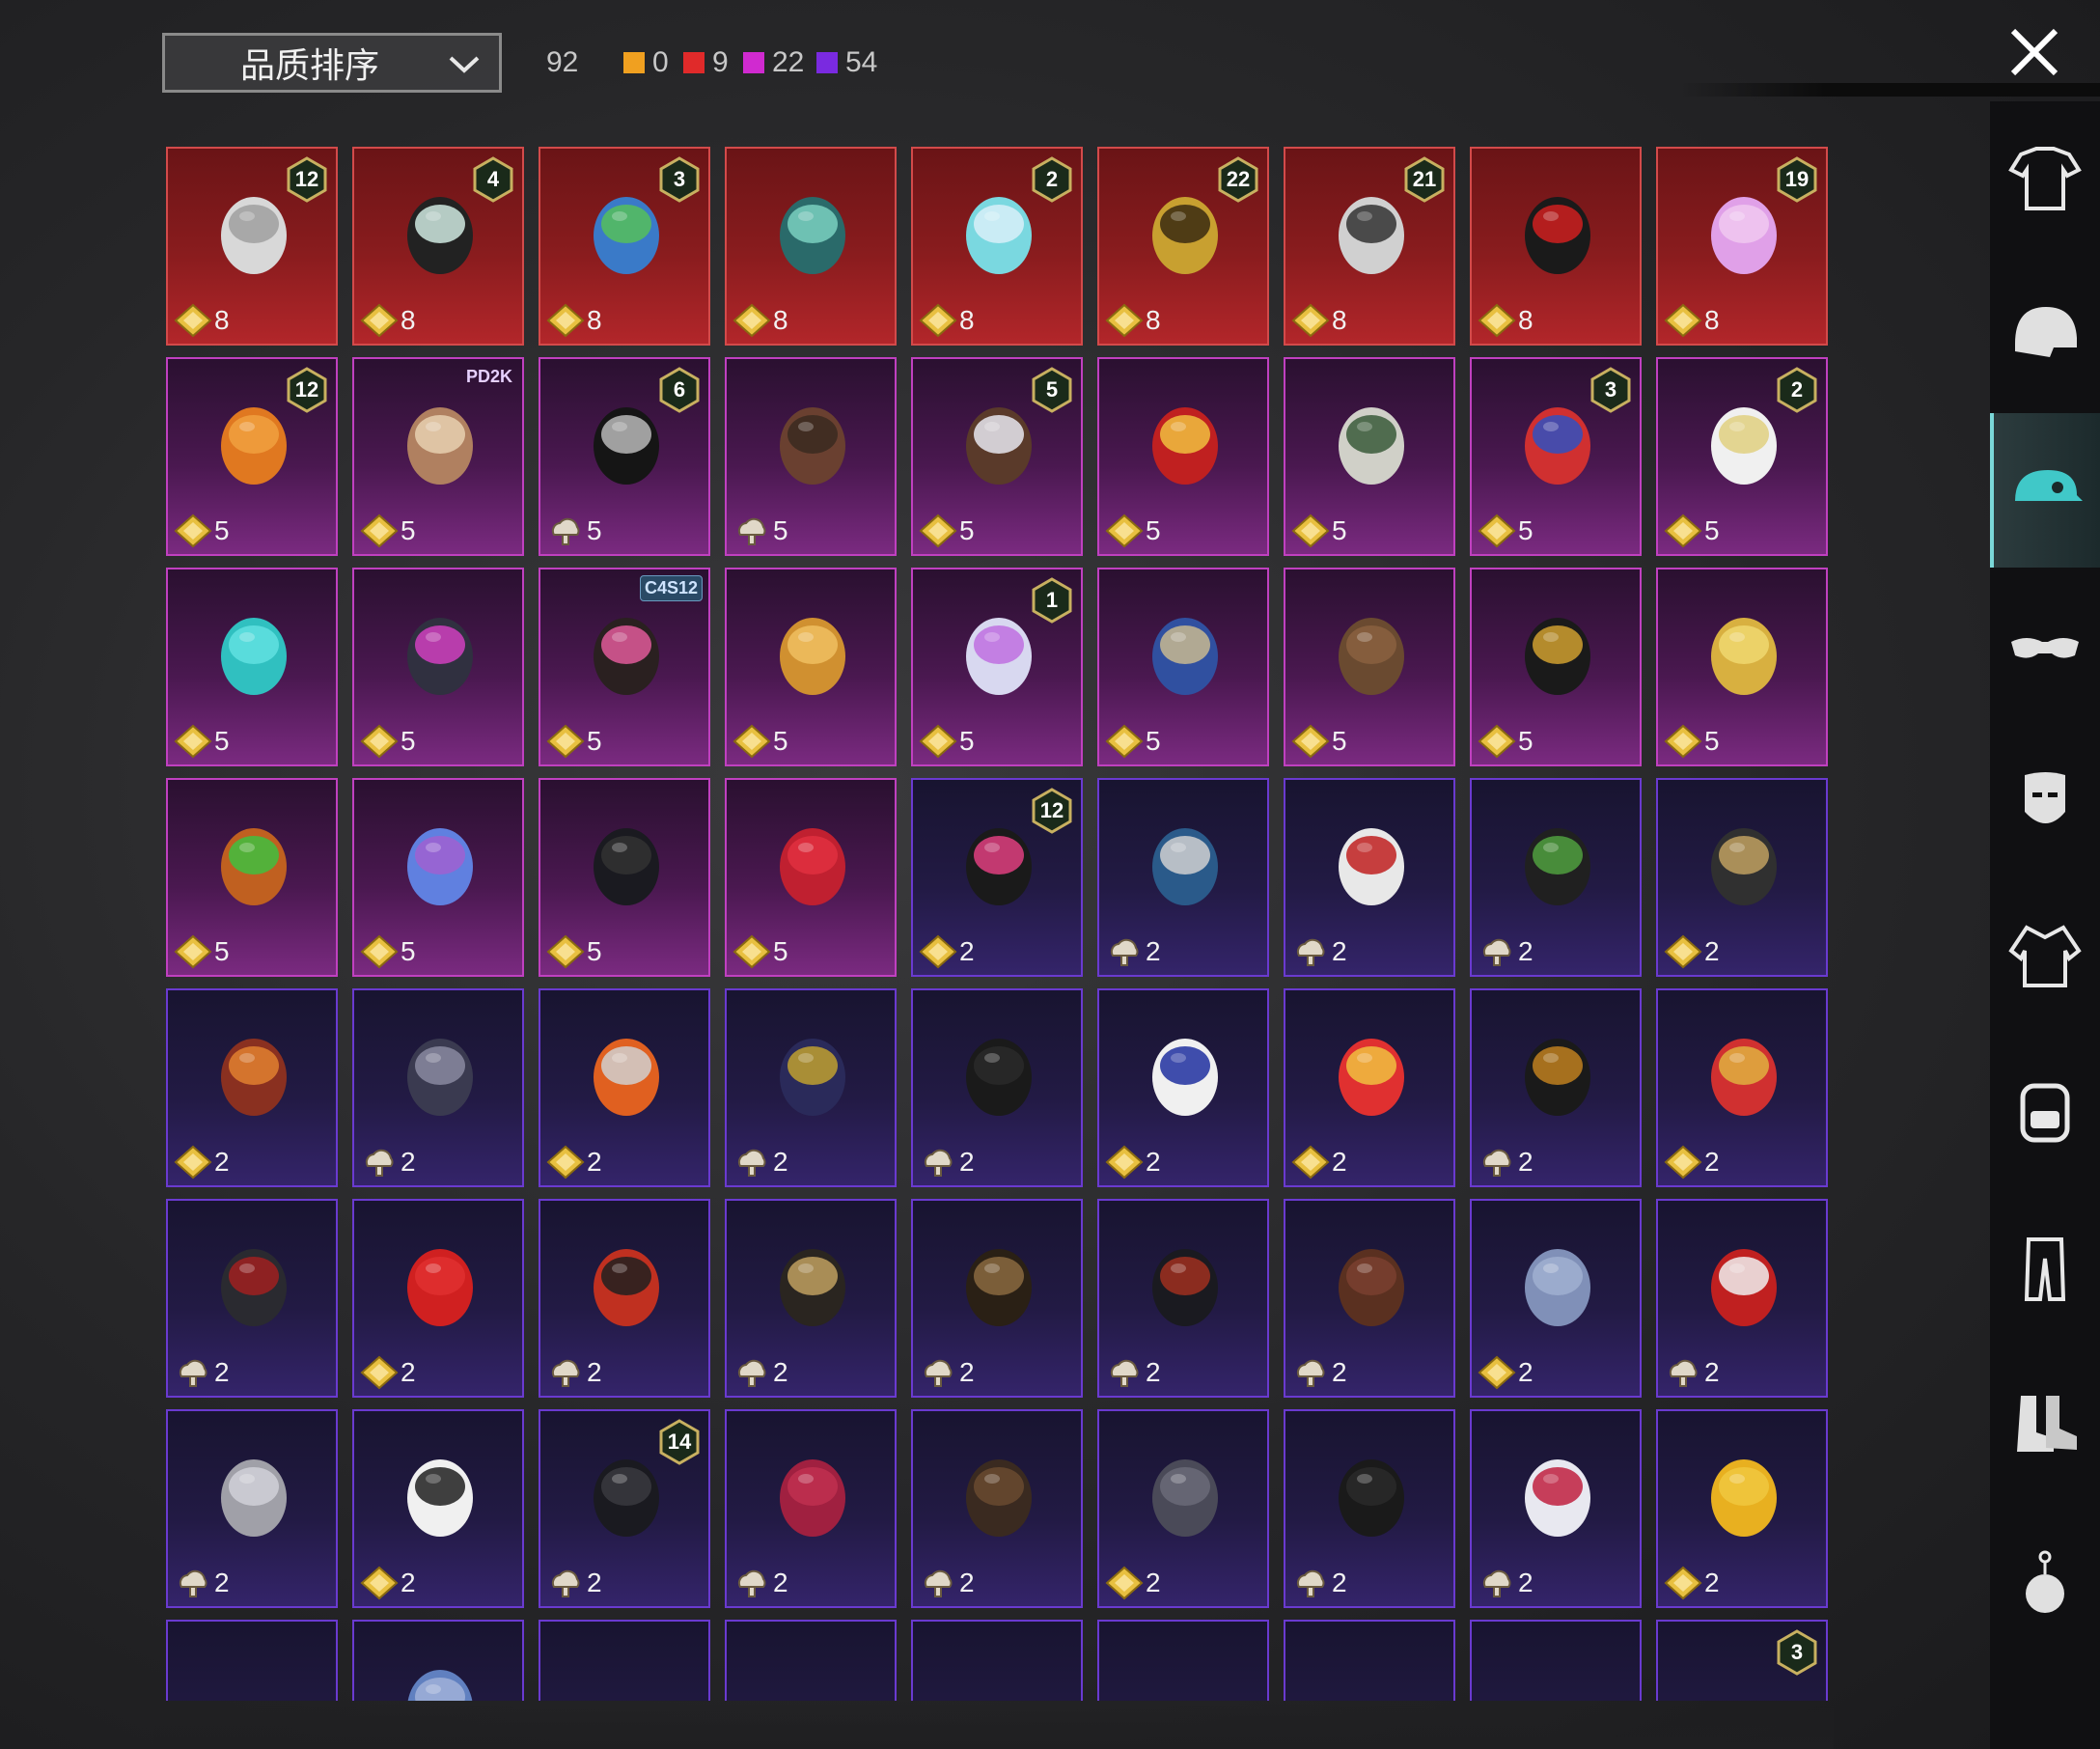 The width and height of the screenshot is (2100, 1749). I want to click on sidebar-item-shoes, so click(2045, 1423).